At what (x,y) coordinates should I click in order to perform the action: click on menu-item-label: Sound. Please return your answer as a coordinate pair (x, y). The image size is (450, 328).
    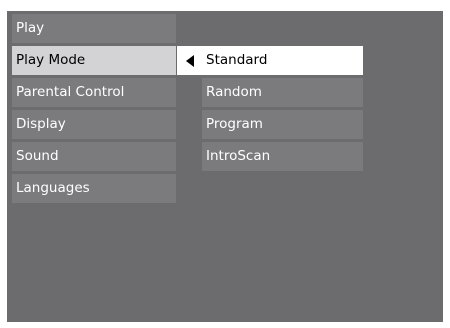
    Looking at the image, I should click on (37, 156).